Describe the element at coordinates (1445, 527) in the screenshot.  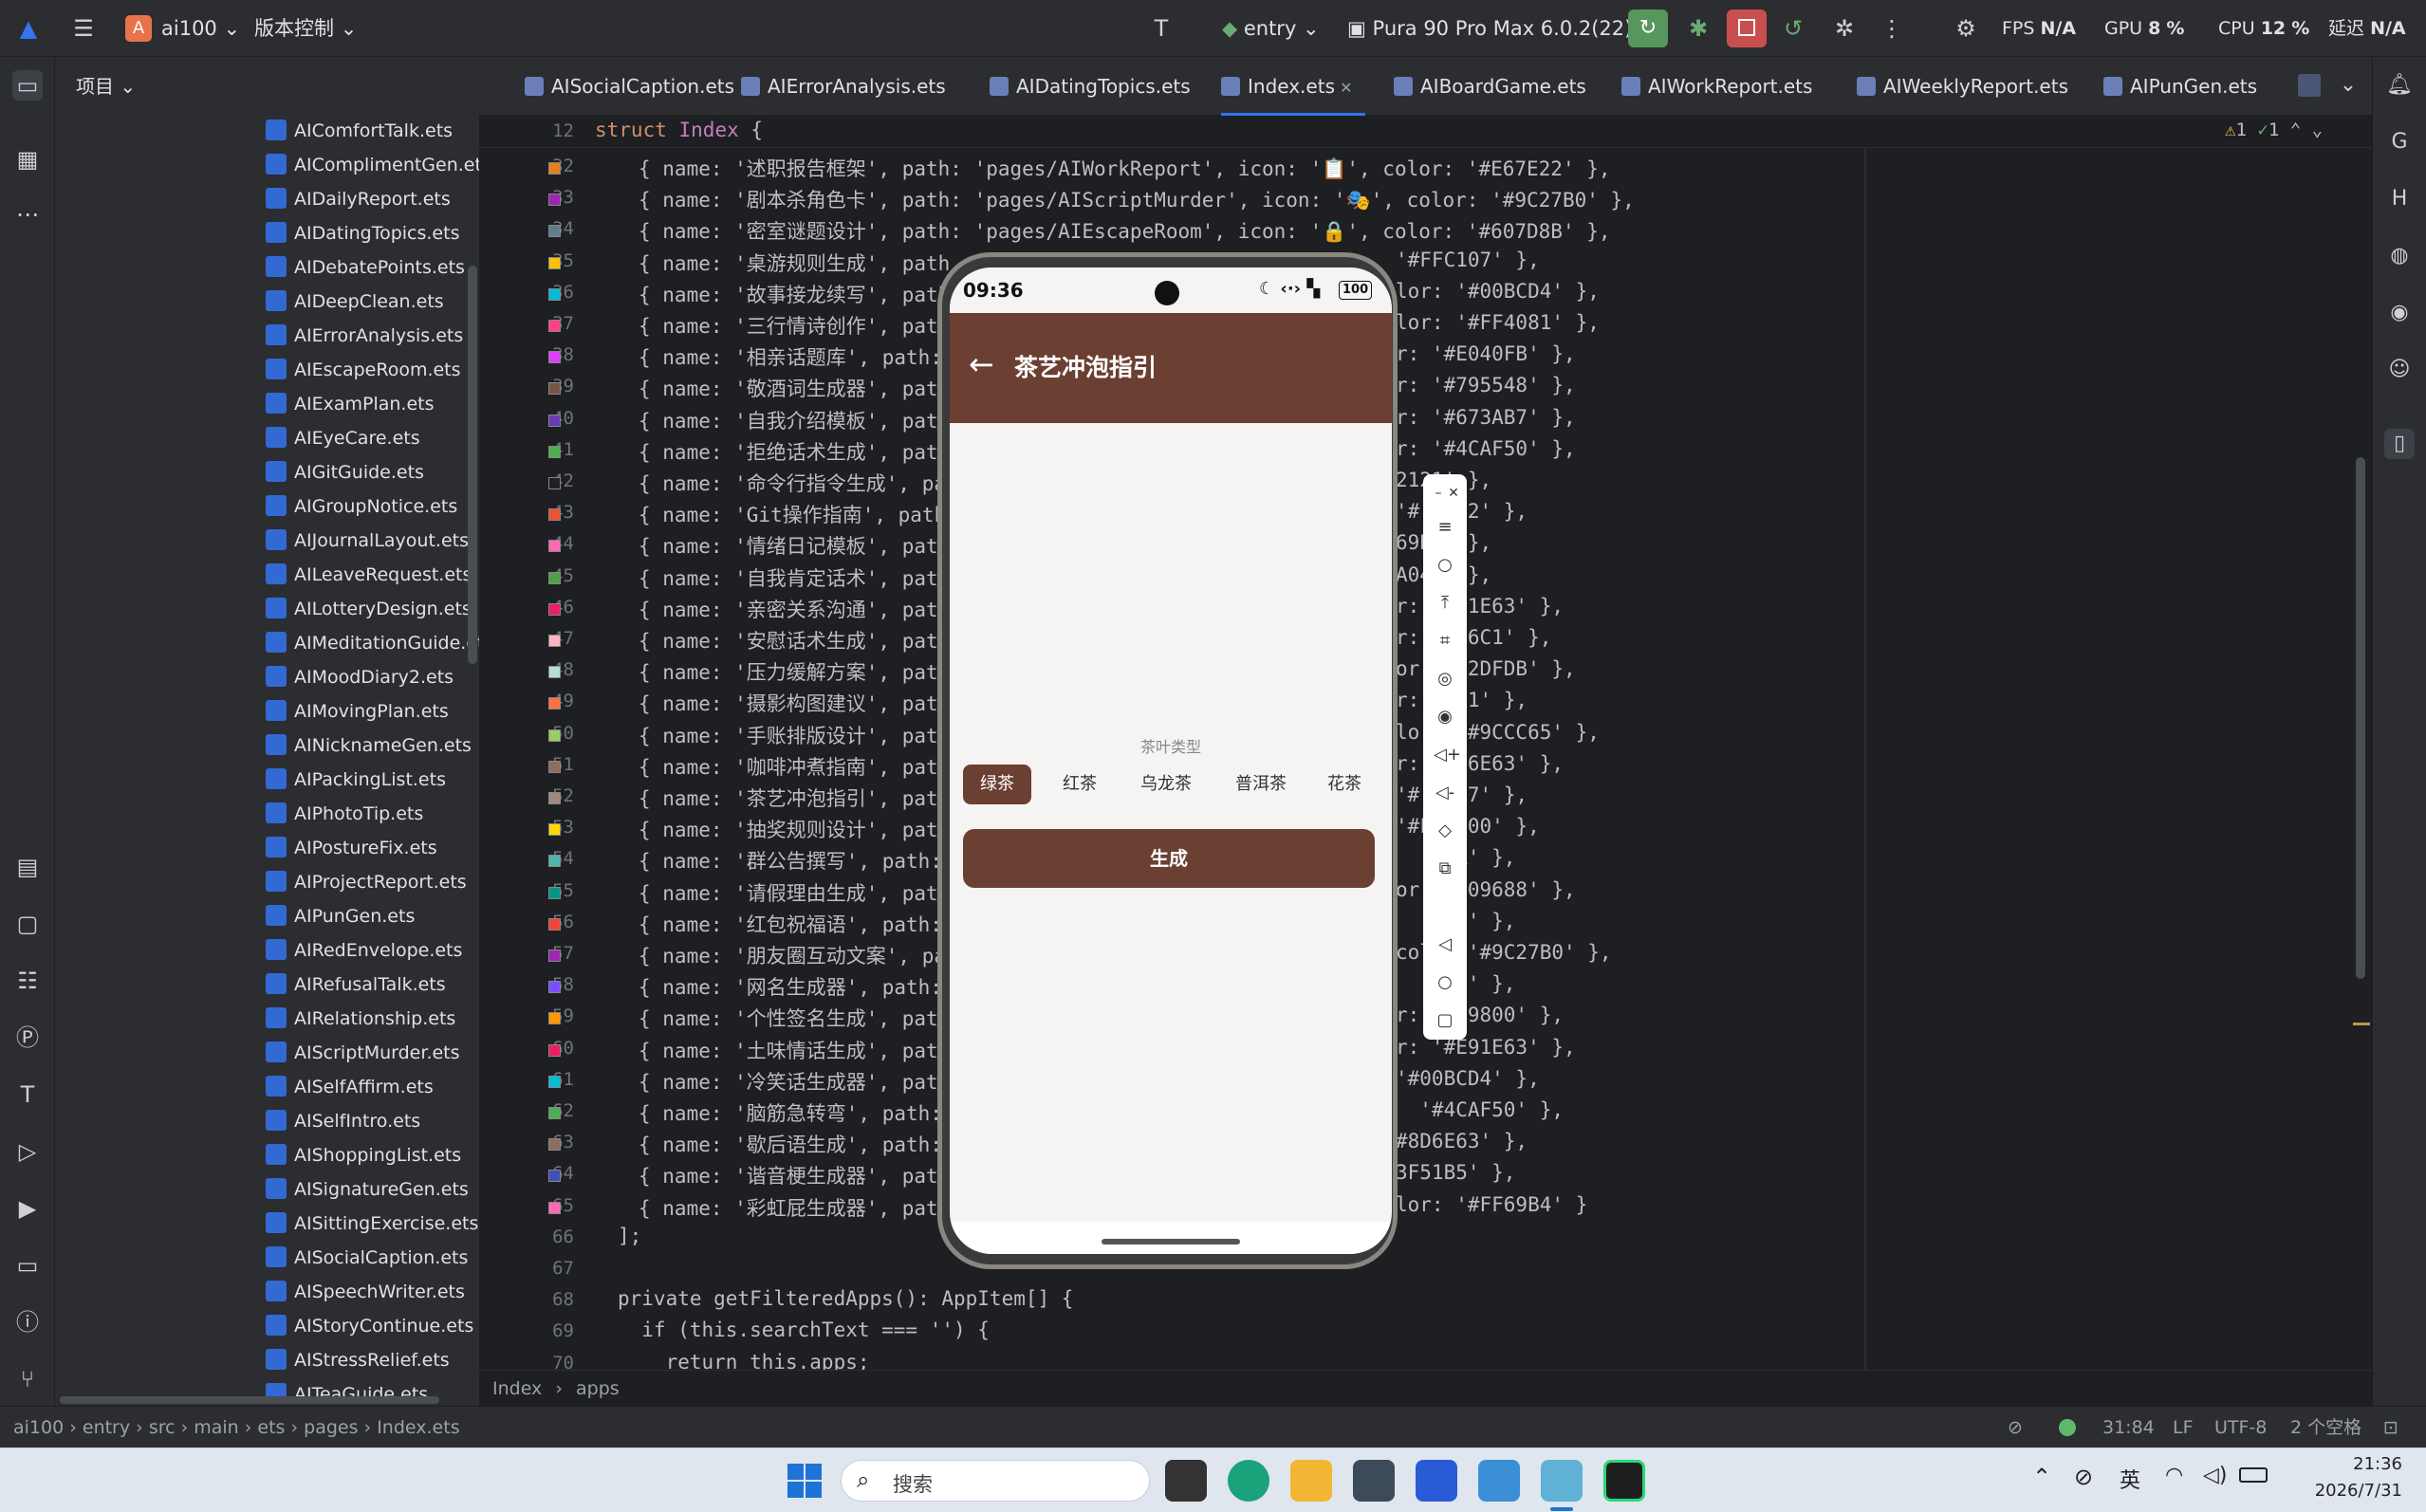
I see `menu-icon: ≡` at that location.